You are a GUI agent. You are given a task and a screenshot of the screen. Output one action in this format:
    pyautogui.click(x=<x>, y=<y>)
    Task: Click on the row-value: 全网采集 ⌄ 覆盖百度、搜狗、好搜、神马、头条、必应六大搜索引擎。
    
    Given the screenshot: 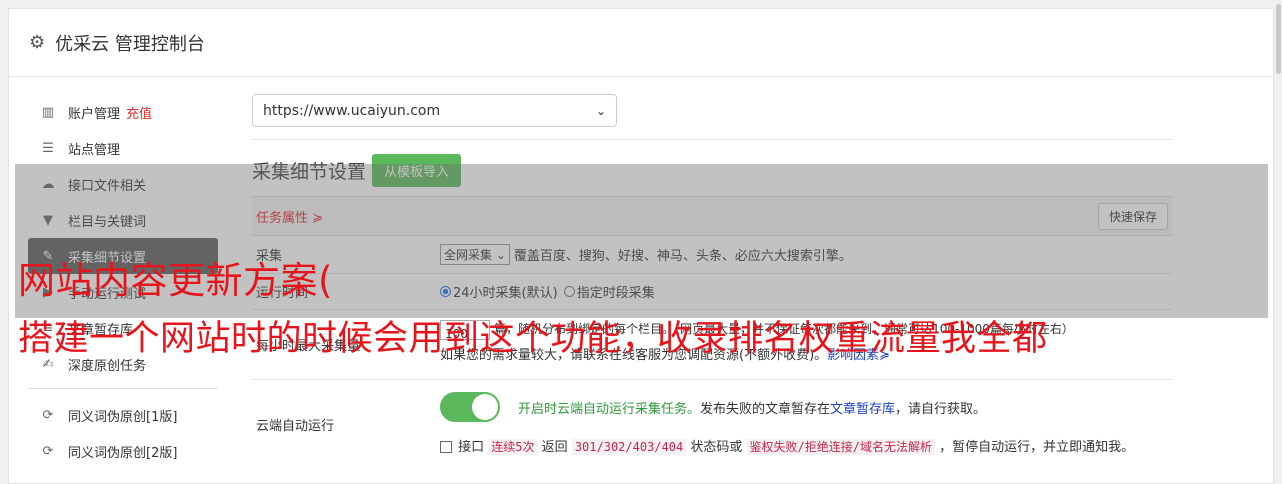 What is the action you would take?
    pyautogui.click(x=806, y=254)
    